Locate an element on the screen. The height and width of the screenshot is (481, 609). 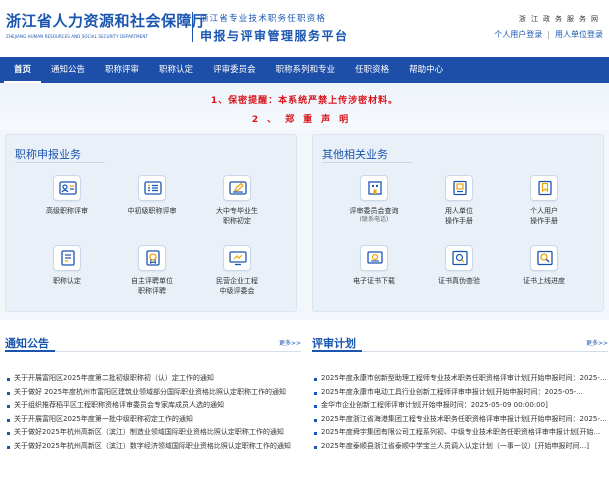
list-item: 关于做好2025年杭州高新区（滨江）制造业领域国际职业资格比照认定职称工作的通知 is located at coordinates (153, 433).